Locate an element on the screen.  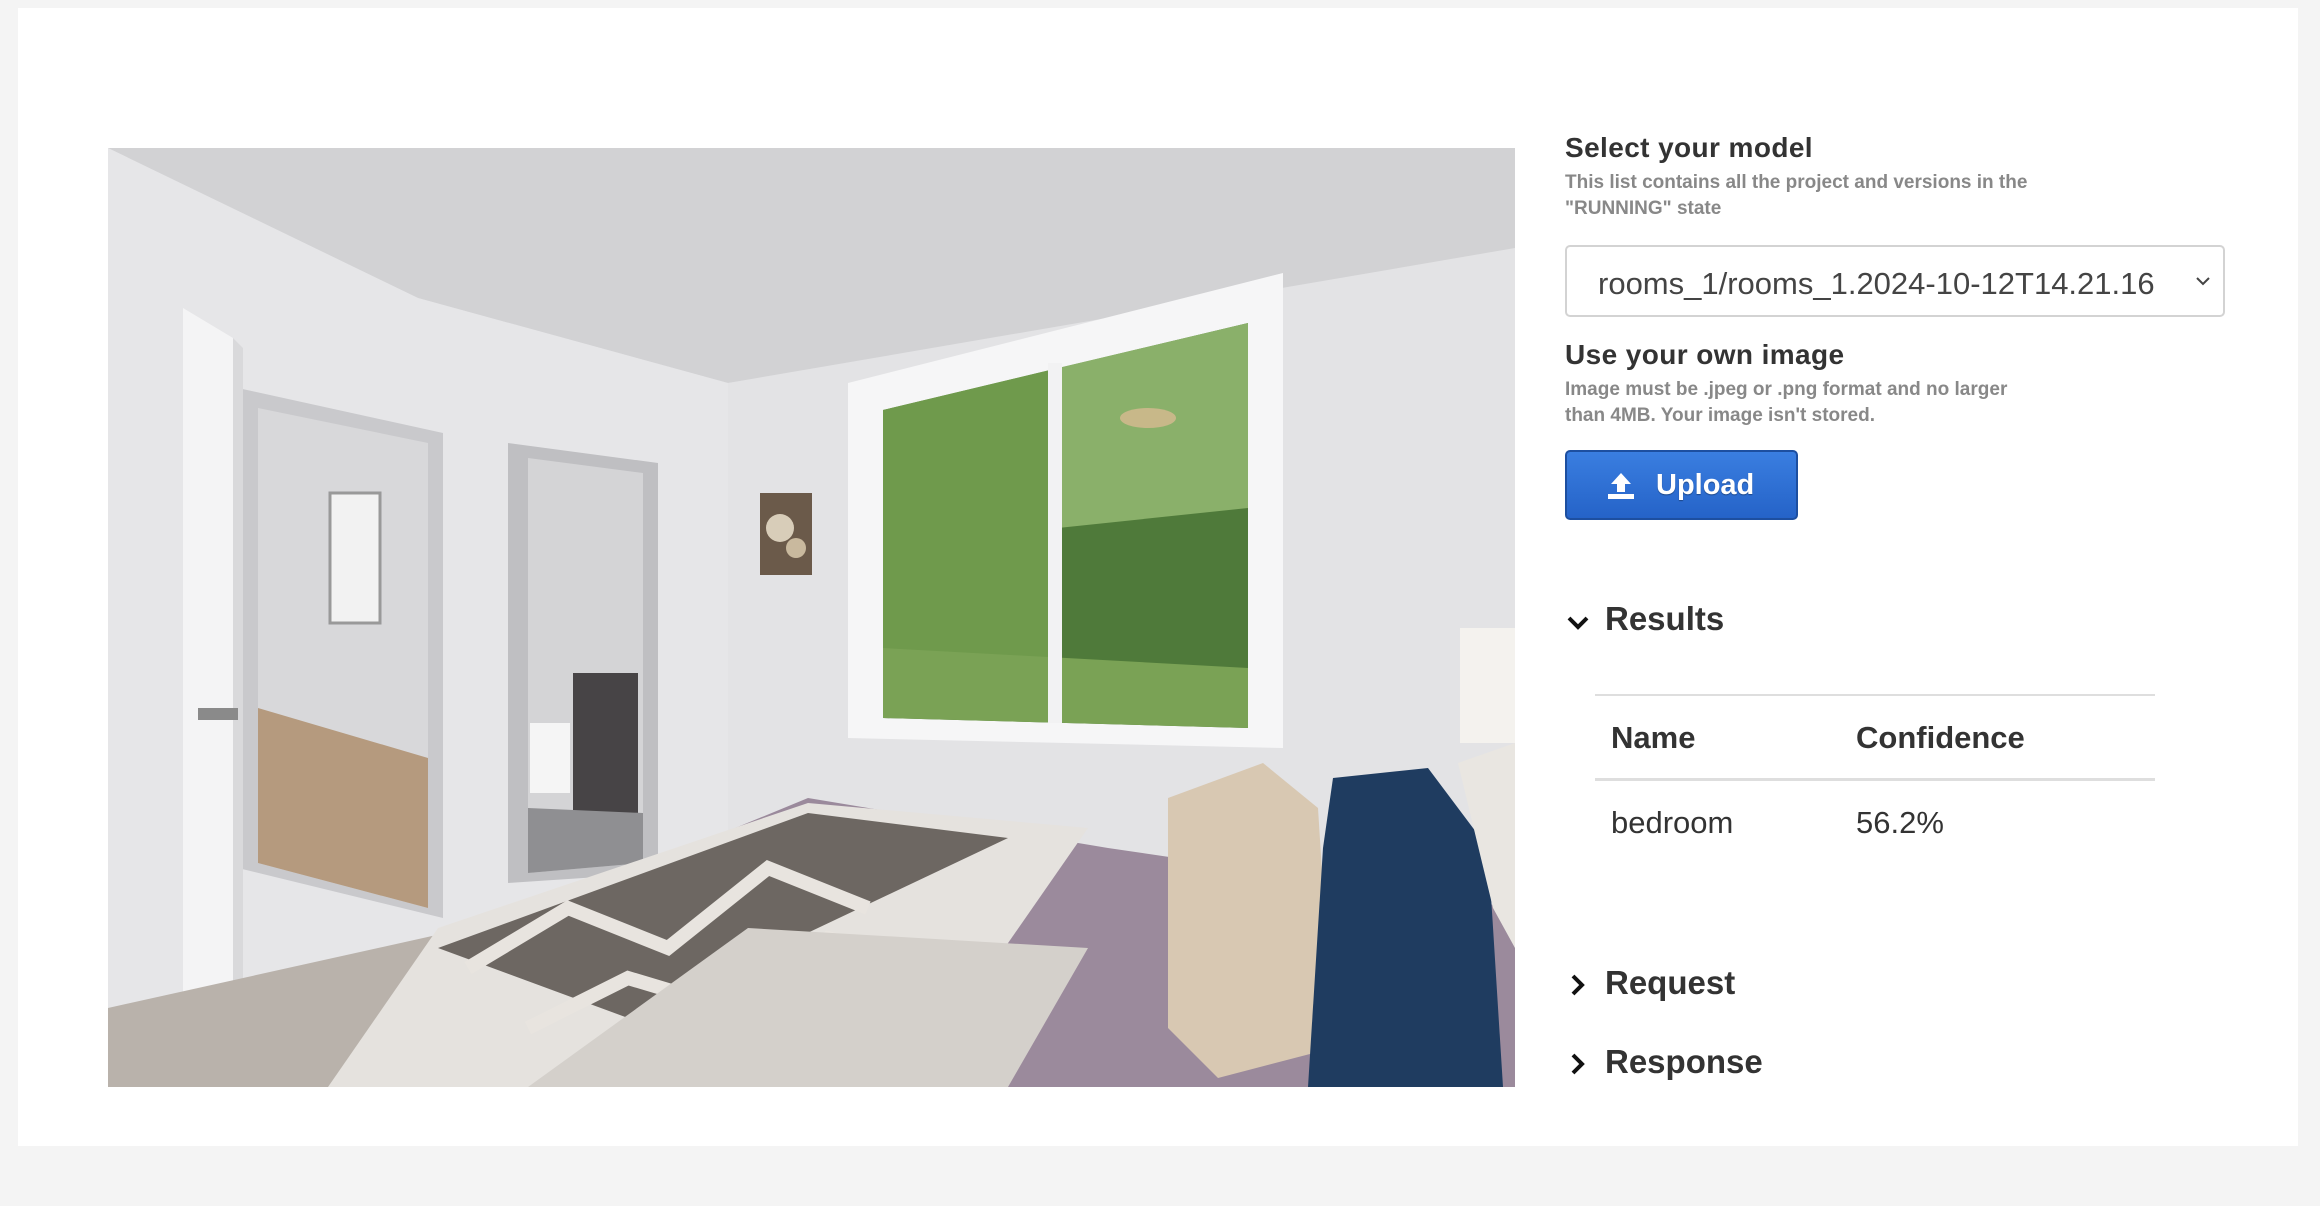
column-header-name: Name is located at coordinates (1653, 737).